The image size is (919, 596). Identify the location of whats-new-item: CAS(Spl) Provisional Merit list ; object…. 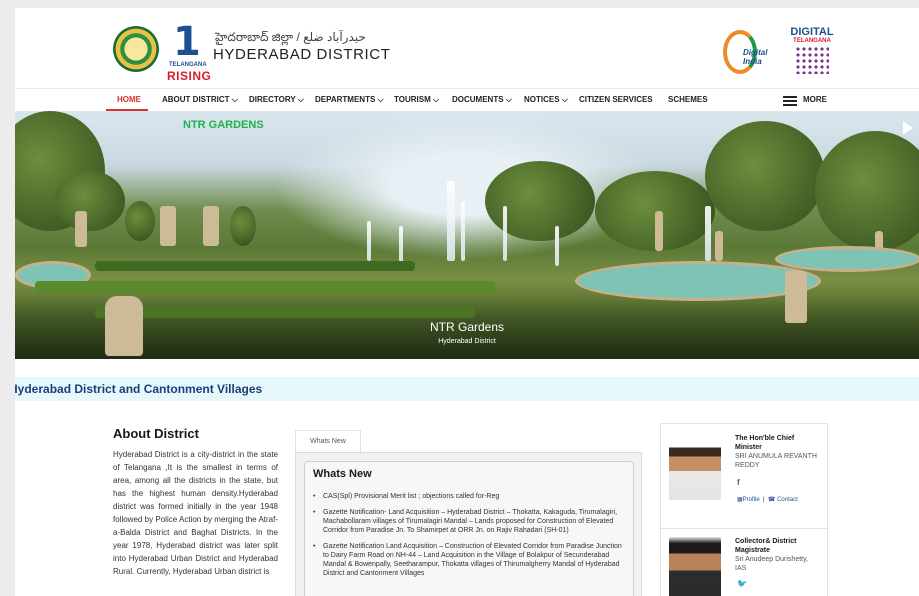
(469, 496).